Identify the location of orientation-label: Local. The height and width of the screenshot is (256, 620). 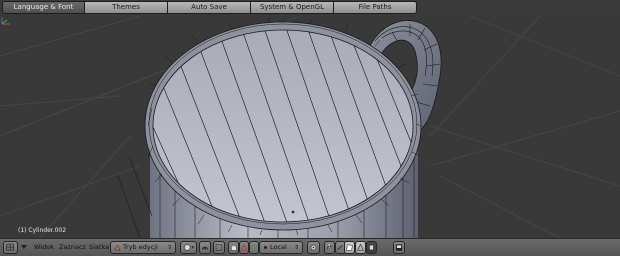
(278, 247).